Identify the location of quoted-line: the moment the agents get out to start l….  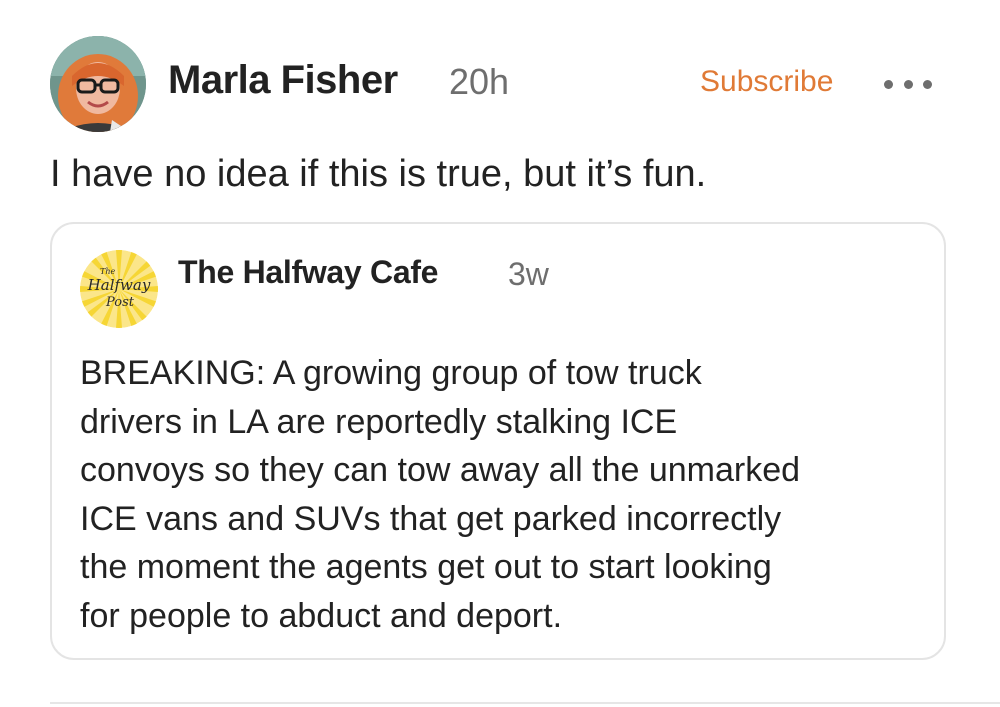
(426, 567).